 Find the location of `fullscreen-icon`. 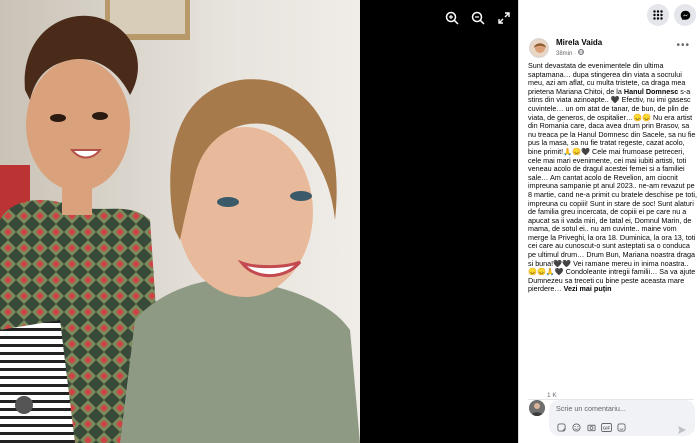

fullscreen-icon is located at coordinates (504, 18).